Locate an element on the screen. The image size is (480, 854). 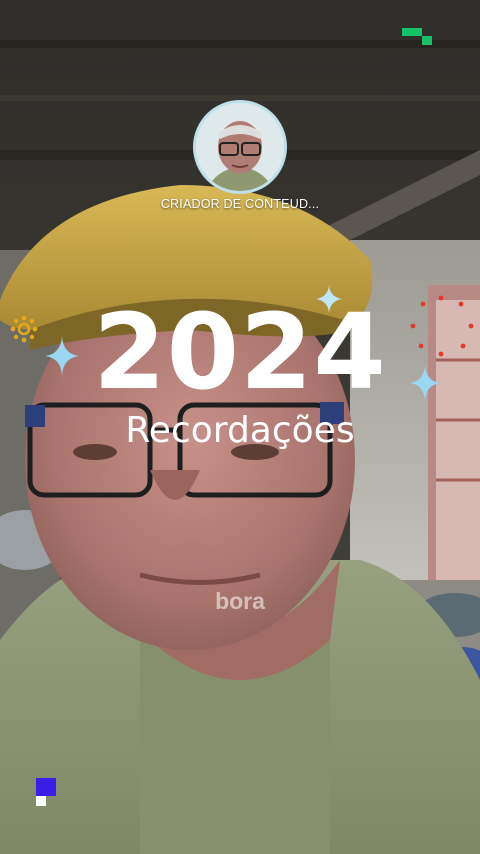
sun-icon is located at coordinates (24, 329).